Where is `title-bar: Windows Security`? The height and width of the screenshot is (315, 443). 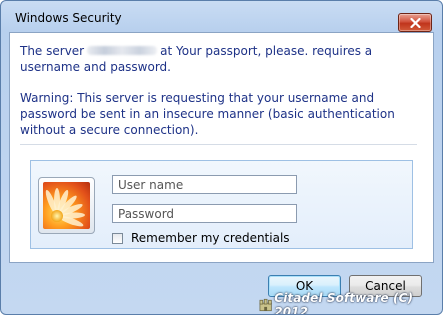 title-bar: Windows Security is located at coordinates (221, 17).